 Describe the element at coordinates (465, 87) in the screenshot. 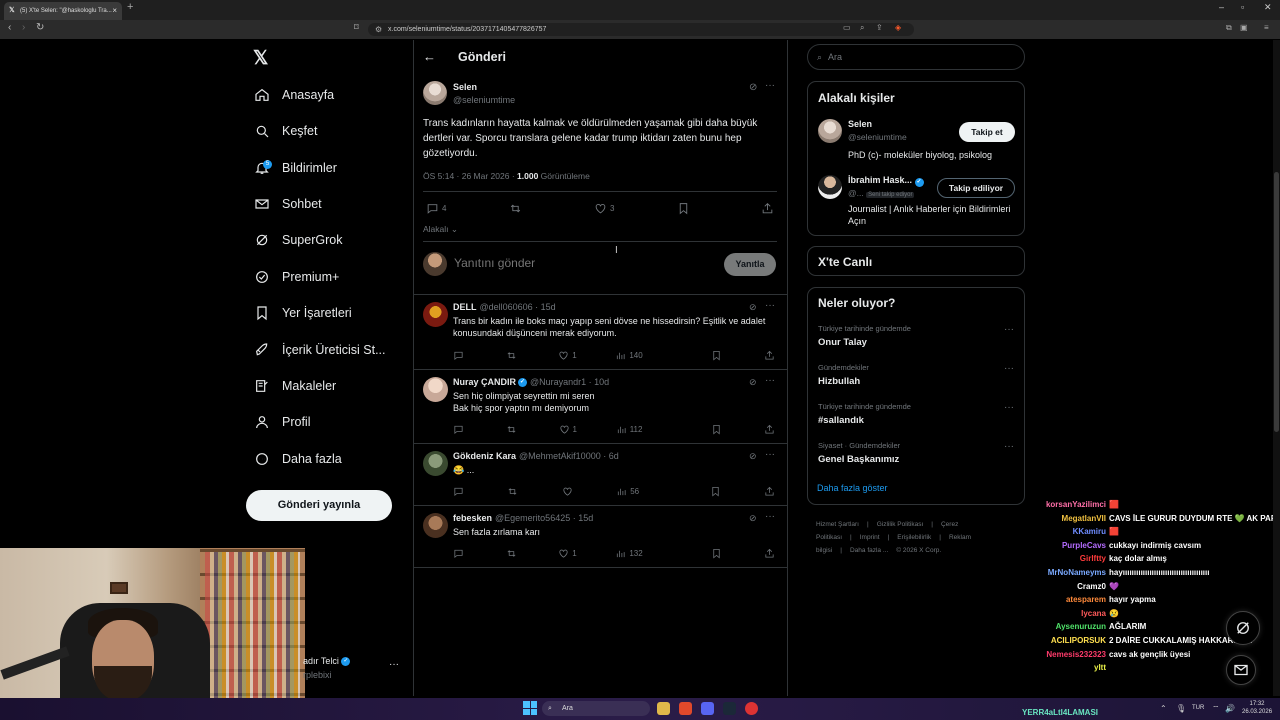

I see `post-author-name: Selen` at that location.